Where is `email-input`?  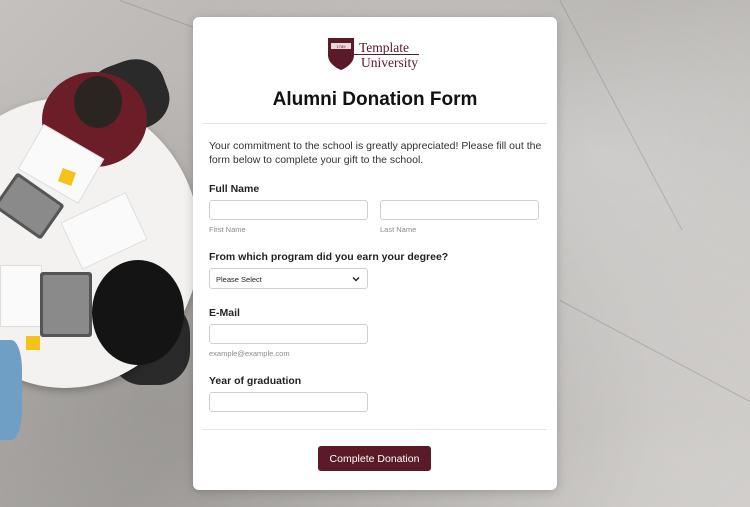
email-input is located at coordinates (288, 334).